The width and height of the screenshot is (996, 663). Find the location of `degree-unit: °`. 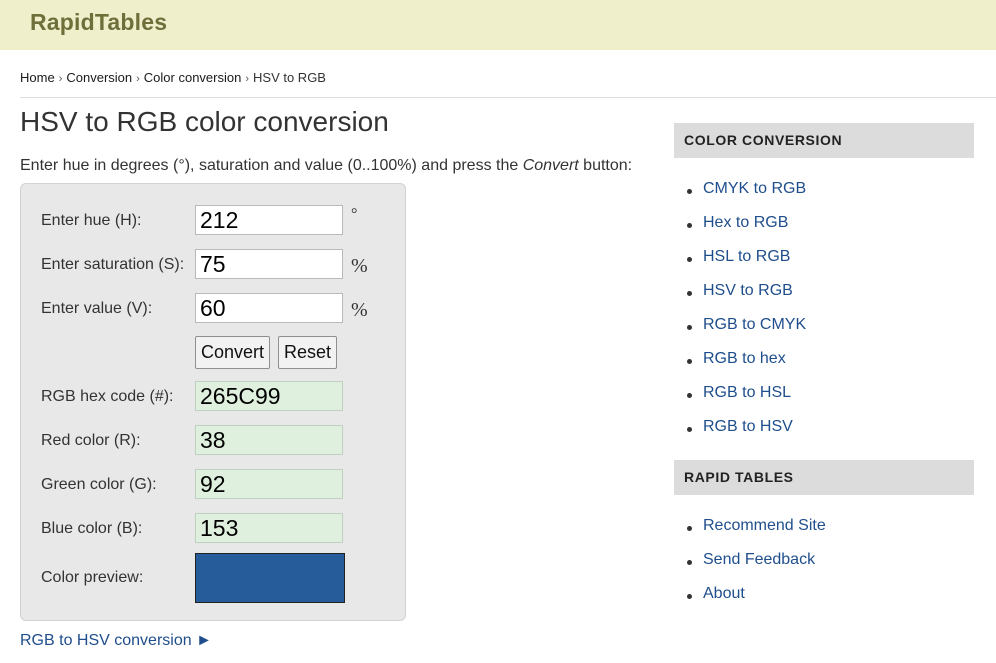

degree-unit: ° is located at coordinates (354, 214).